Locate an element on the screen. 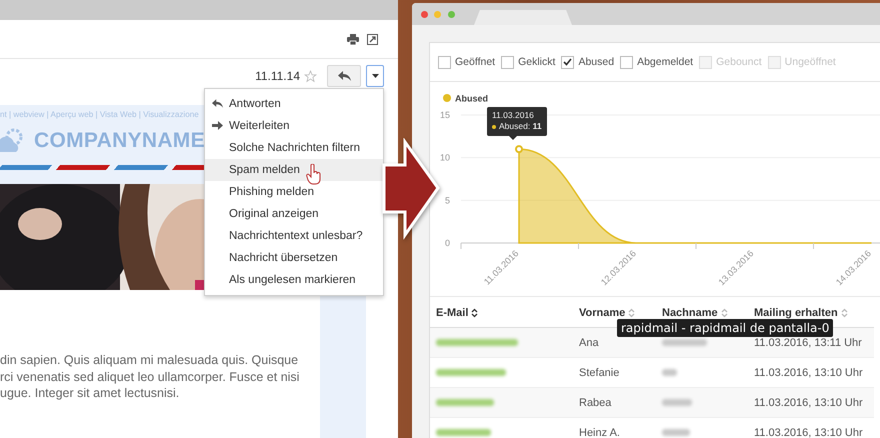 The image size is (880, 438). close-dot-icon is located at coordinates (424, 14).